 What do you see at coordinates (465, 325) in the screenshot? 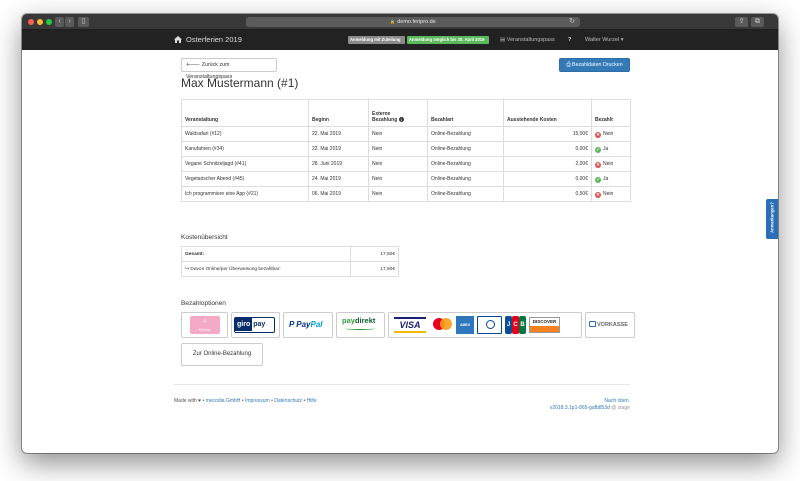
I see `amex-logo: AMEX` at bounding box center [465, 325].